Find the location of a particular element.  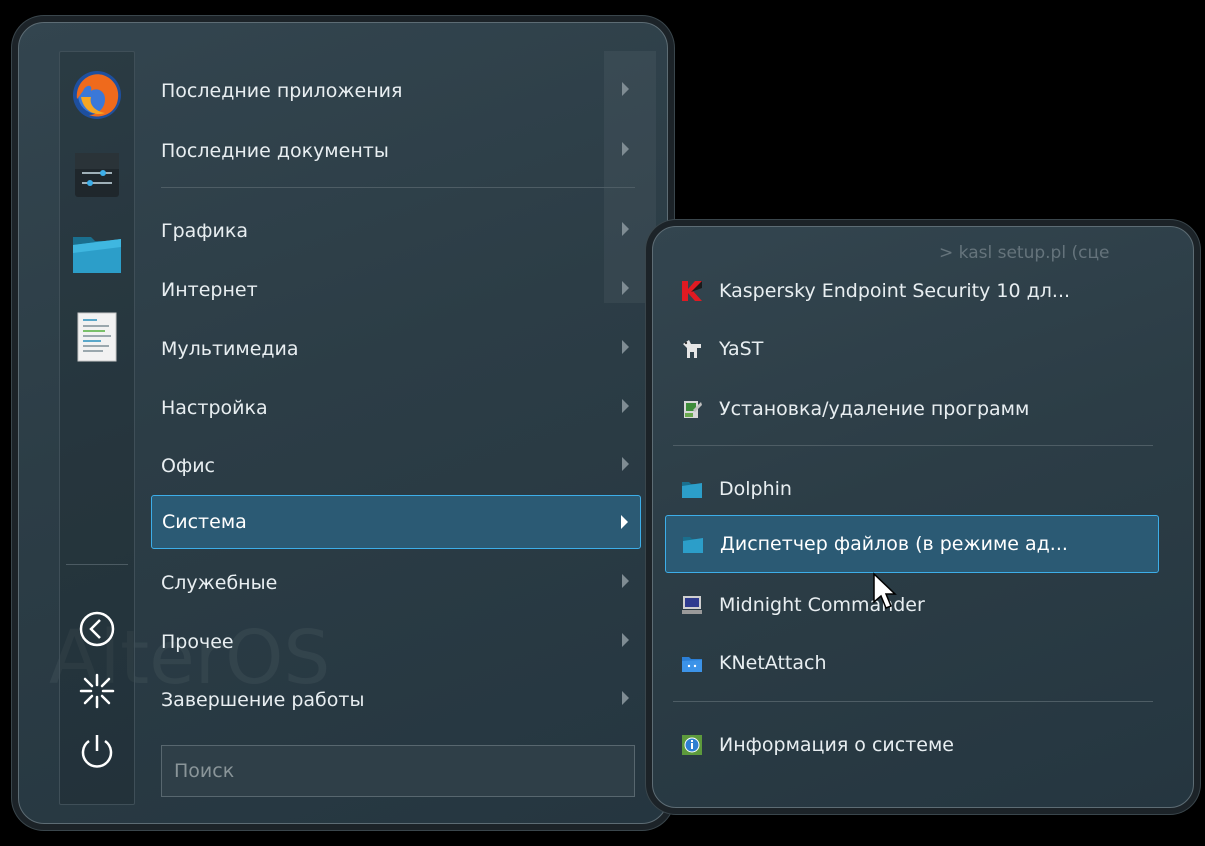

category-internet: Интернет is located at coordinates (396, 290).